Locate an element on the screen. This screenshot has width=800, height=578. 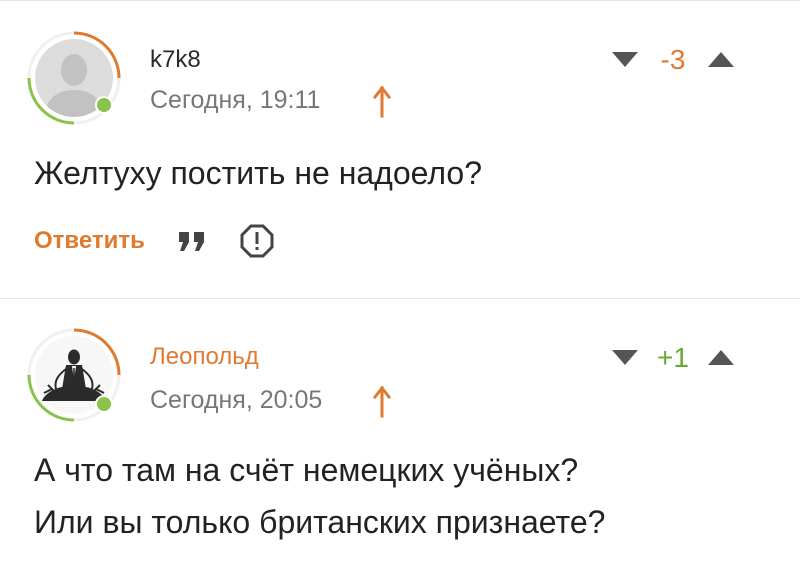
comment-author: Леопольд is located at coordinates (204, 357).